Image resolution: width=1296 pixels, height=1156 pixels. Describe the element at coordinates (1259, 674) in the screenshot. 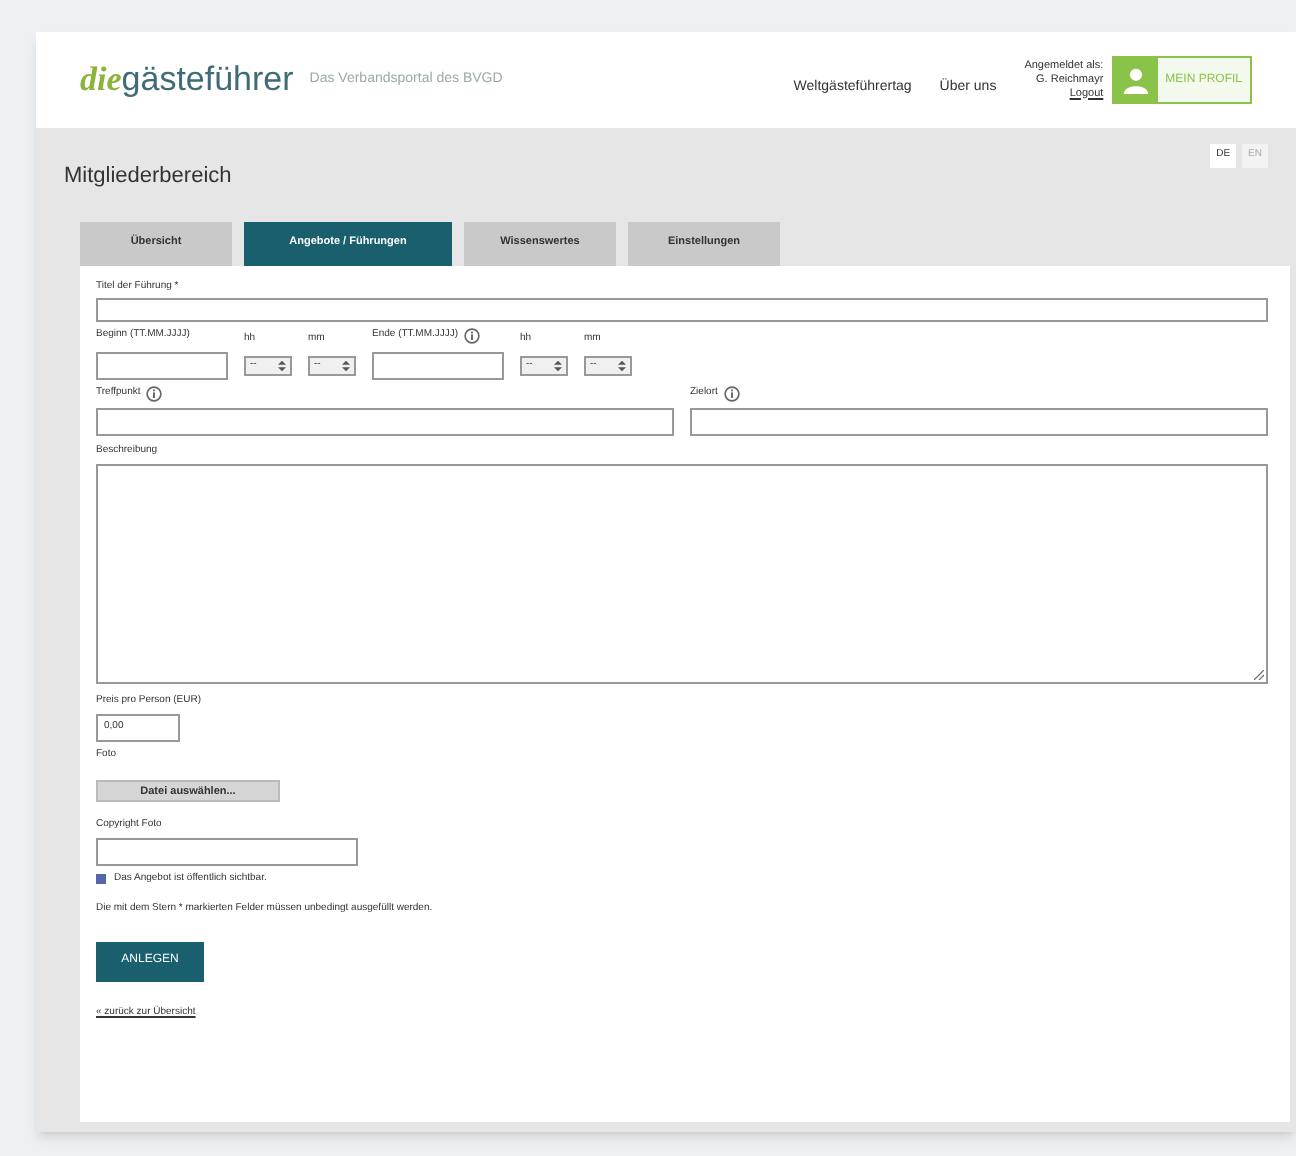

I see `resize-handle-icon` at that location.